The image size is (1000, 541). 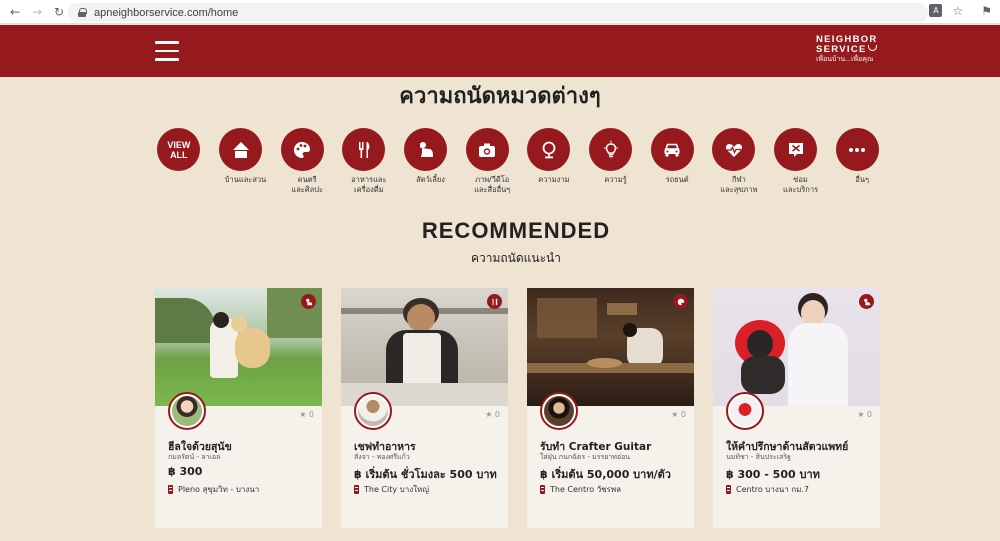 What do you see at coordinates (185, 471) in the screenshot?
I see `card-price: ฿ 300` at bounding box center [185, 471].